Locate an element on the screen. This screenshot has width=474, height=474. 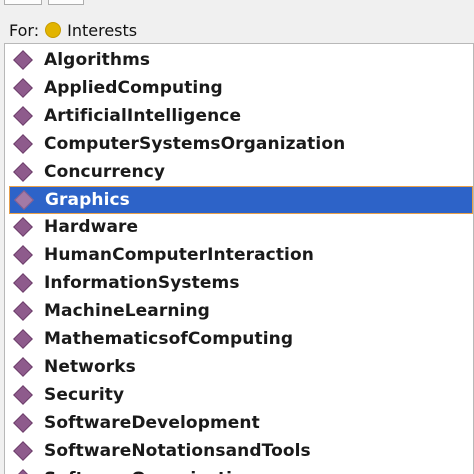
list-item: ComputerSystemsOrganization is located at coordinates (241, 144).